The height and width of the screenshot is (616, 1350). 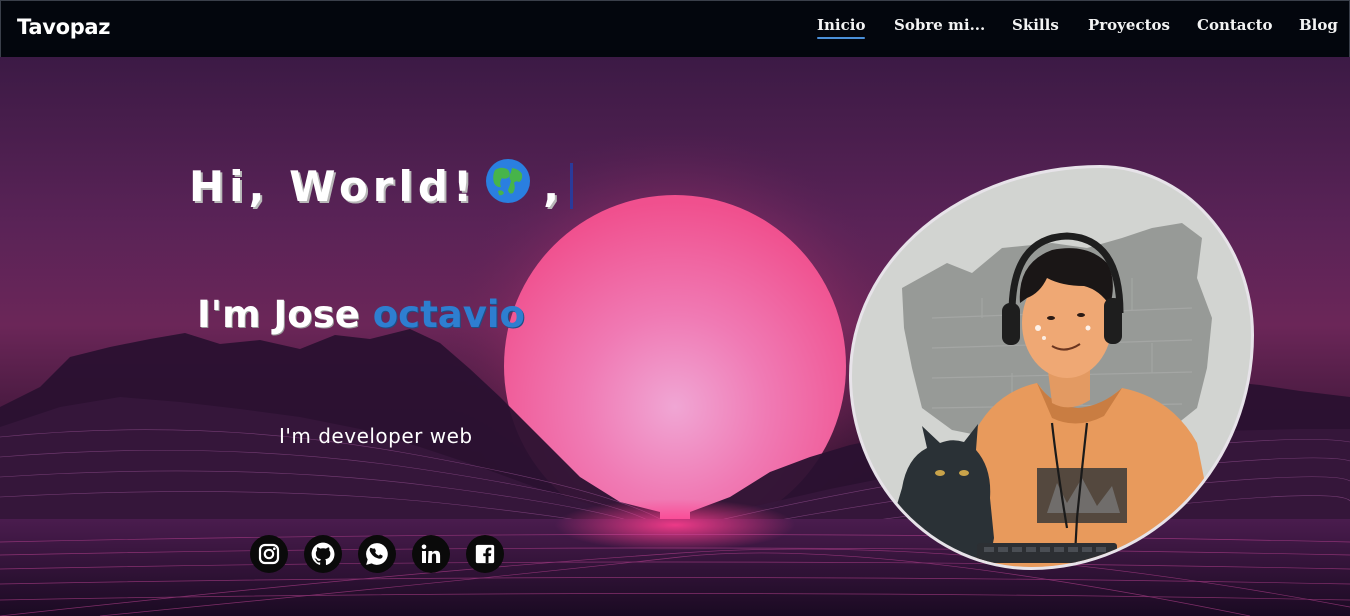 I want to click on intro-prefix: I'm Jose, so click(x=278, y=314).